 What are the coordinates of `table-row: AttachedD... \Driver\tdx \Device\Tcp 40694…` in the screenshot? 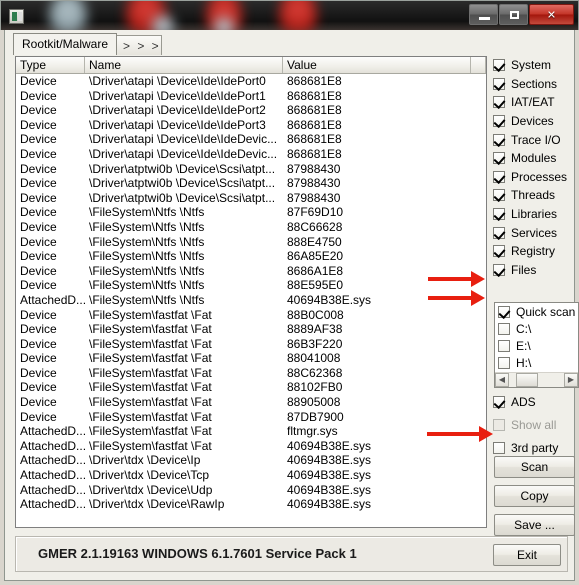 It's located at (251, 475).